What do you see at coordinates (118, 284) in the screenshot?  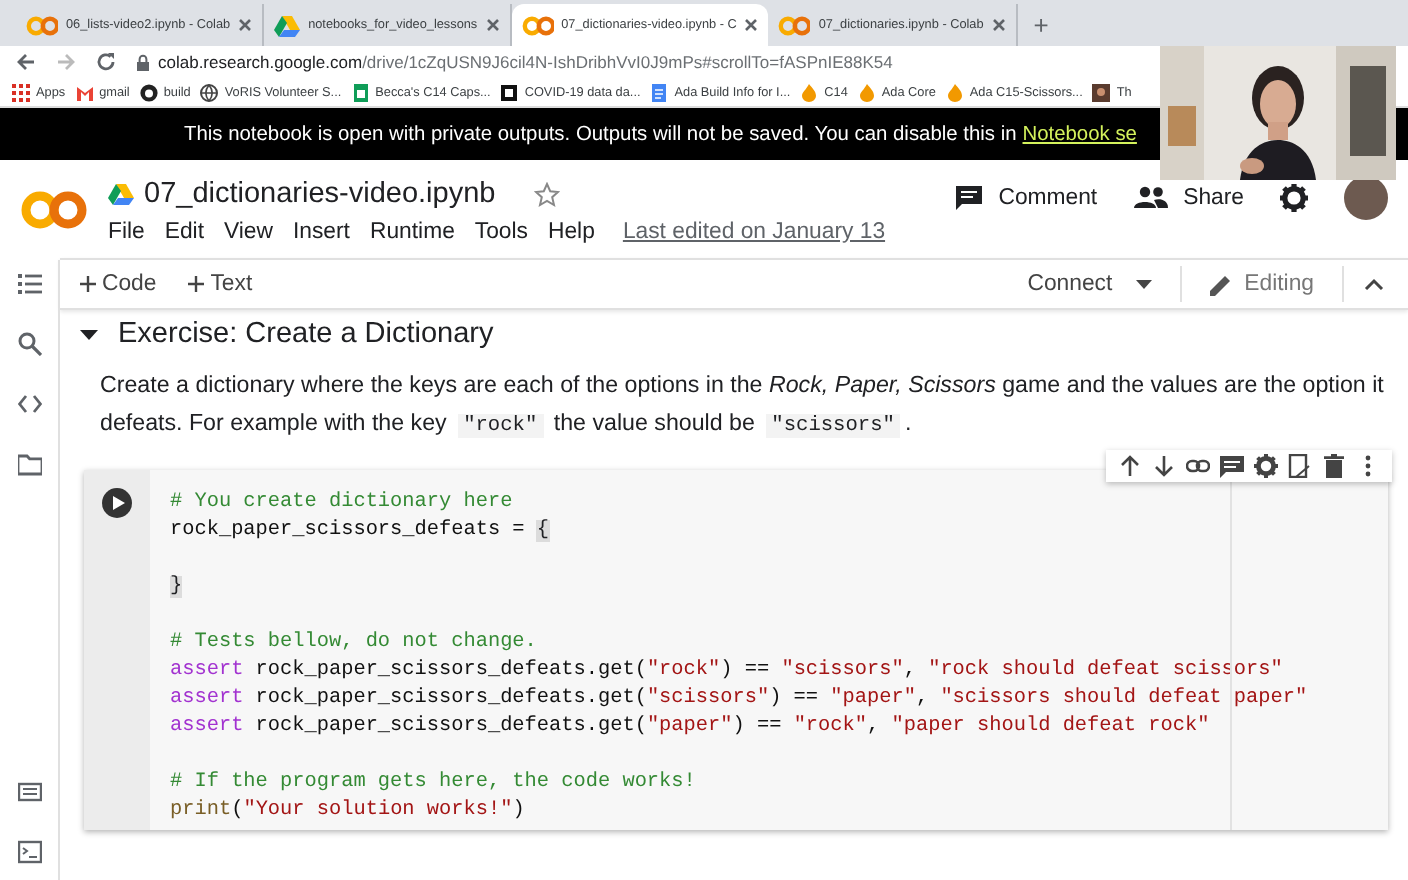 I see `add-cell-button: Code` at bounding box center [118, 284].